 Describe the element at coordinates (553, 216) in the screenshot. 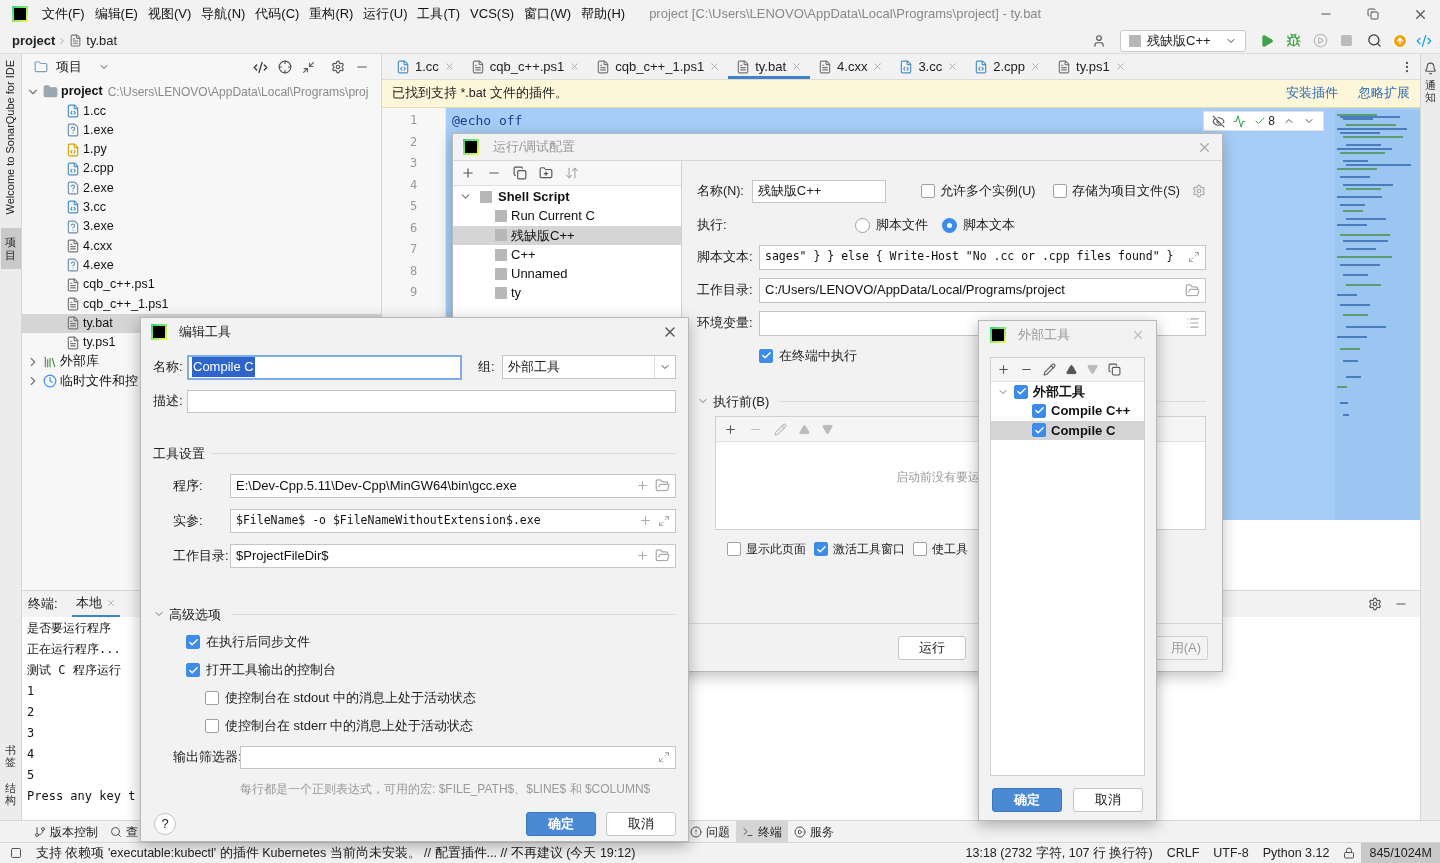

I see `tree-label: Run Current C` at that location.